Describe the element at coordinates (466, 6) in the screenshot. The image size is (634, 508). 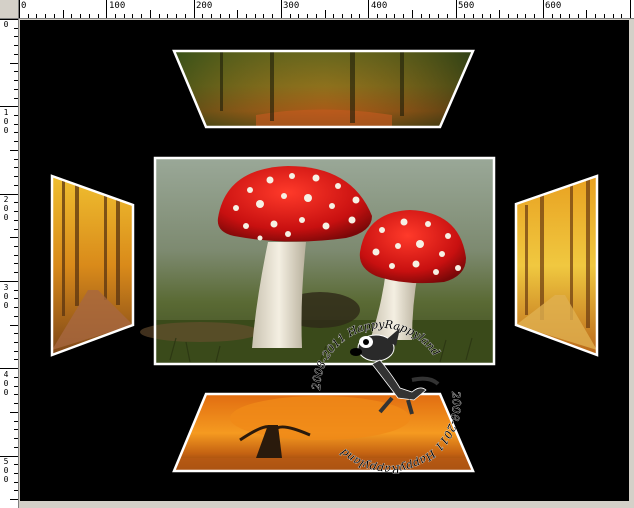
I see `ruler-label-500: 500` at that location.